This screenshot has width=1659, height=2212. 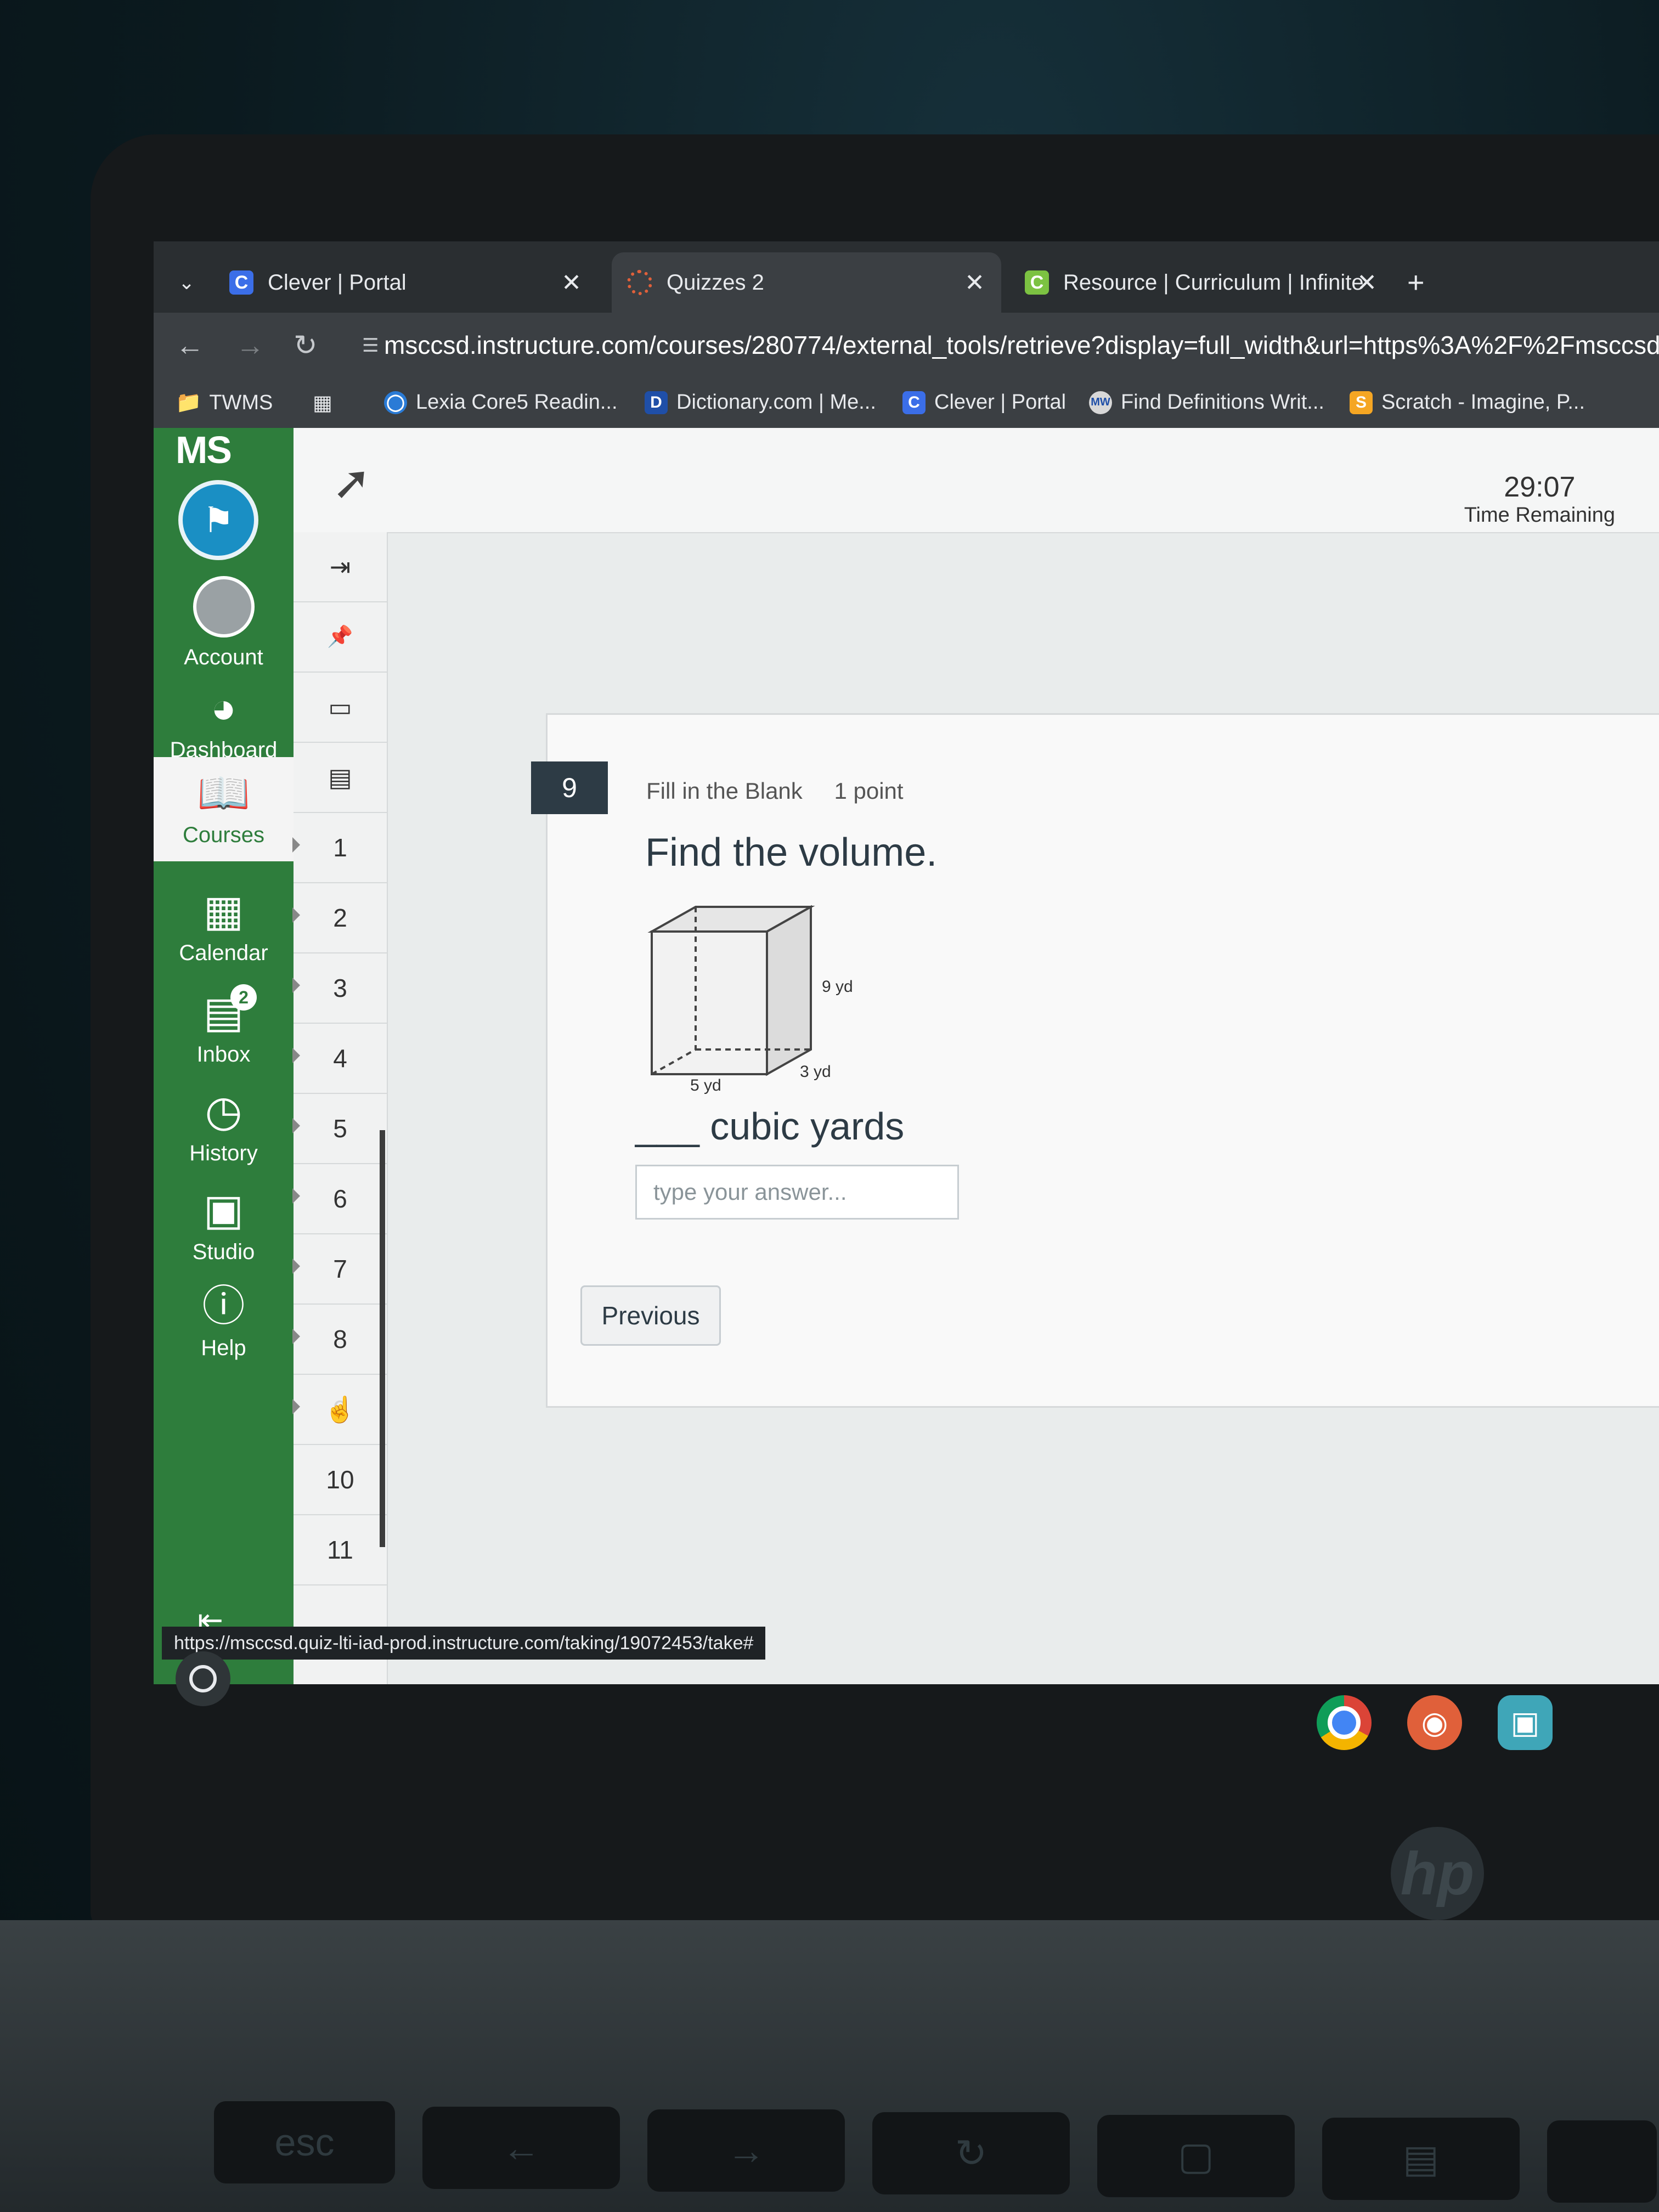 What do you see at coordinates (651, 1315) in the screenshot?
I see `previous-button: Previous` at bounding box center [651, 1315].